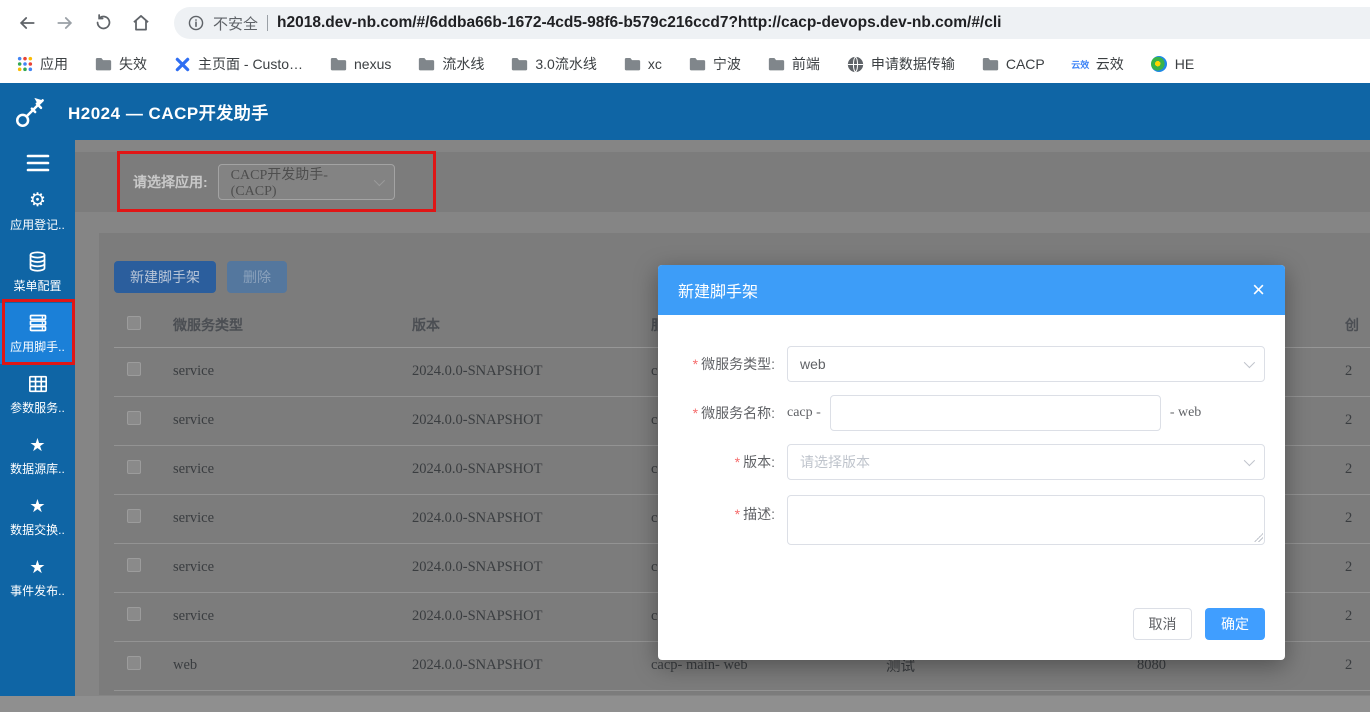  What do you see at coordinates (1026, 364) in the screenshot?
I see `type-select: web` at bounding box center [1026, 364].